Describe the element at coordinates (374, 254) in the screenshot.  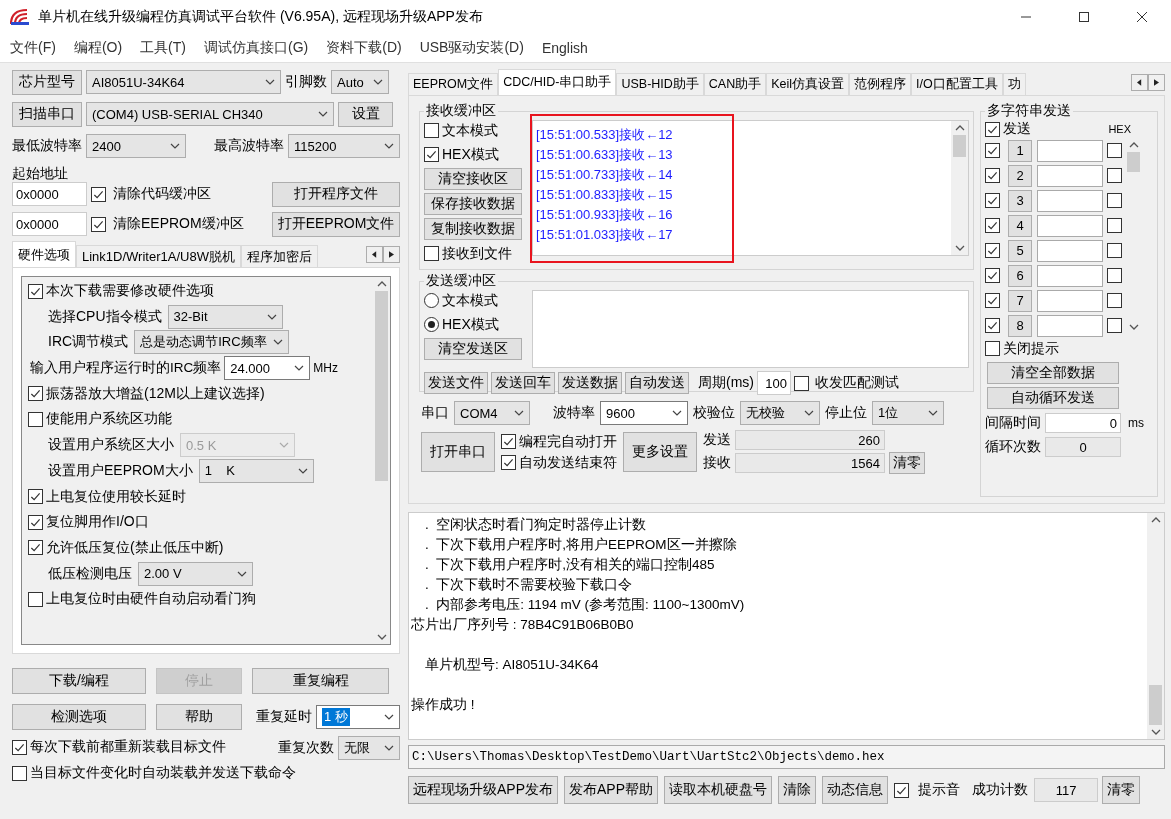
I see `scroll-left-button` at that location.